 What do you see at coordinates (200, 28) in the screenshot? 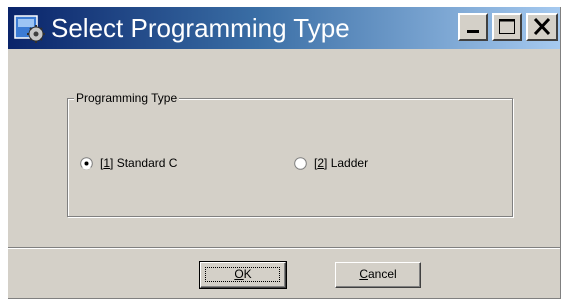
I see `window-title: Select Programming Type` at bounding box center [200, 28].